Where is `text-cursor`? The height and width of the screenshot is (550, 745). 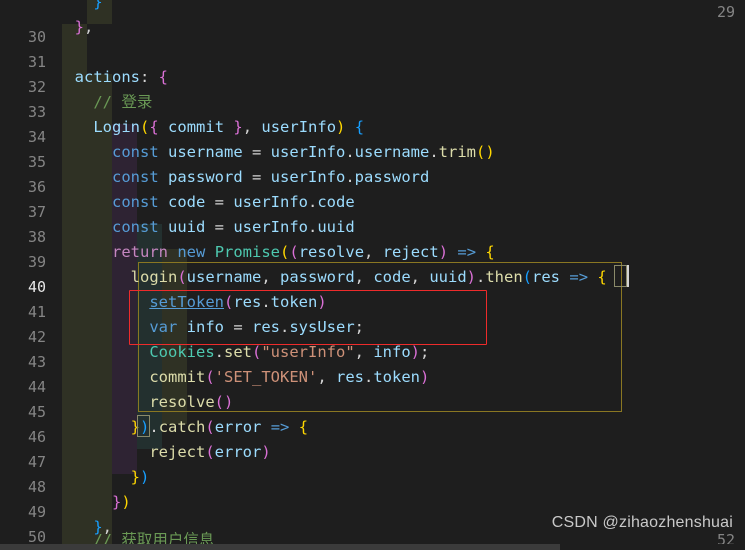
text-cursor is located at coordinates (628, 276).